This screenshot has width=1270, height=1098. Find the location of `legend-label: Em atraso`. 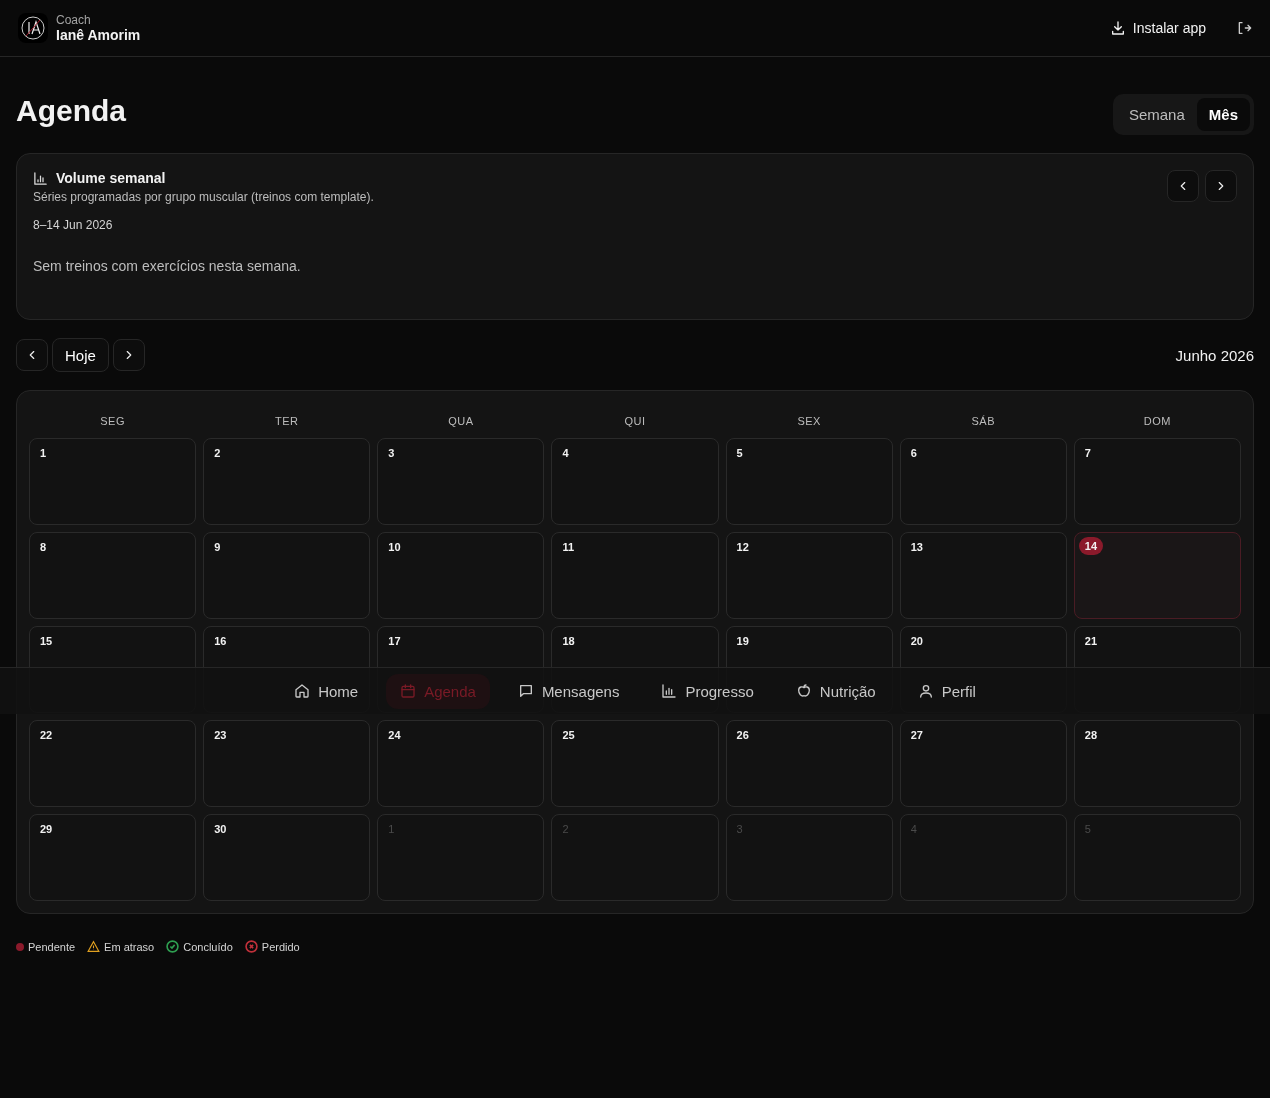

legend-label: Em atraso is located at coordinates (129, 946).